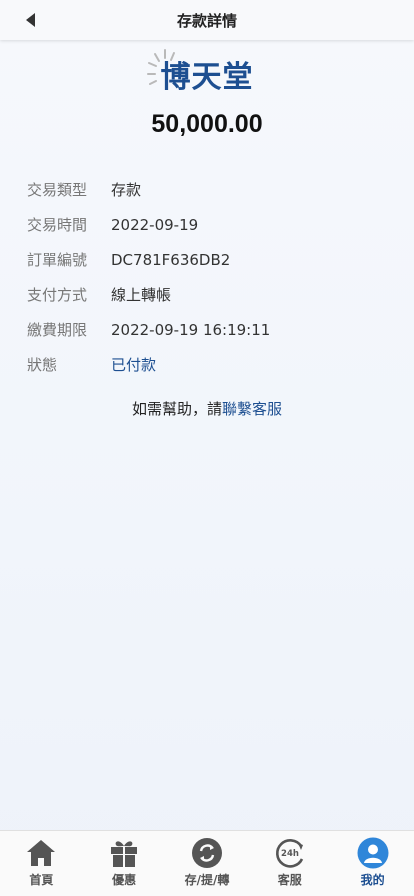  What do you see at coordinates (57, 225) in the screenshot?
I see `detail-label: 交易時間` at bounding box center [57, 225].